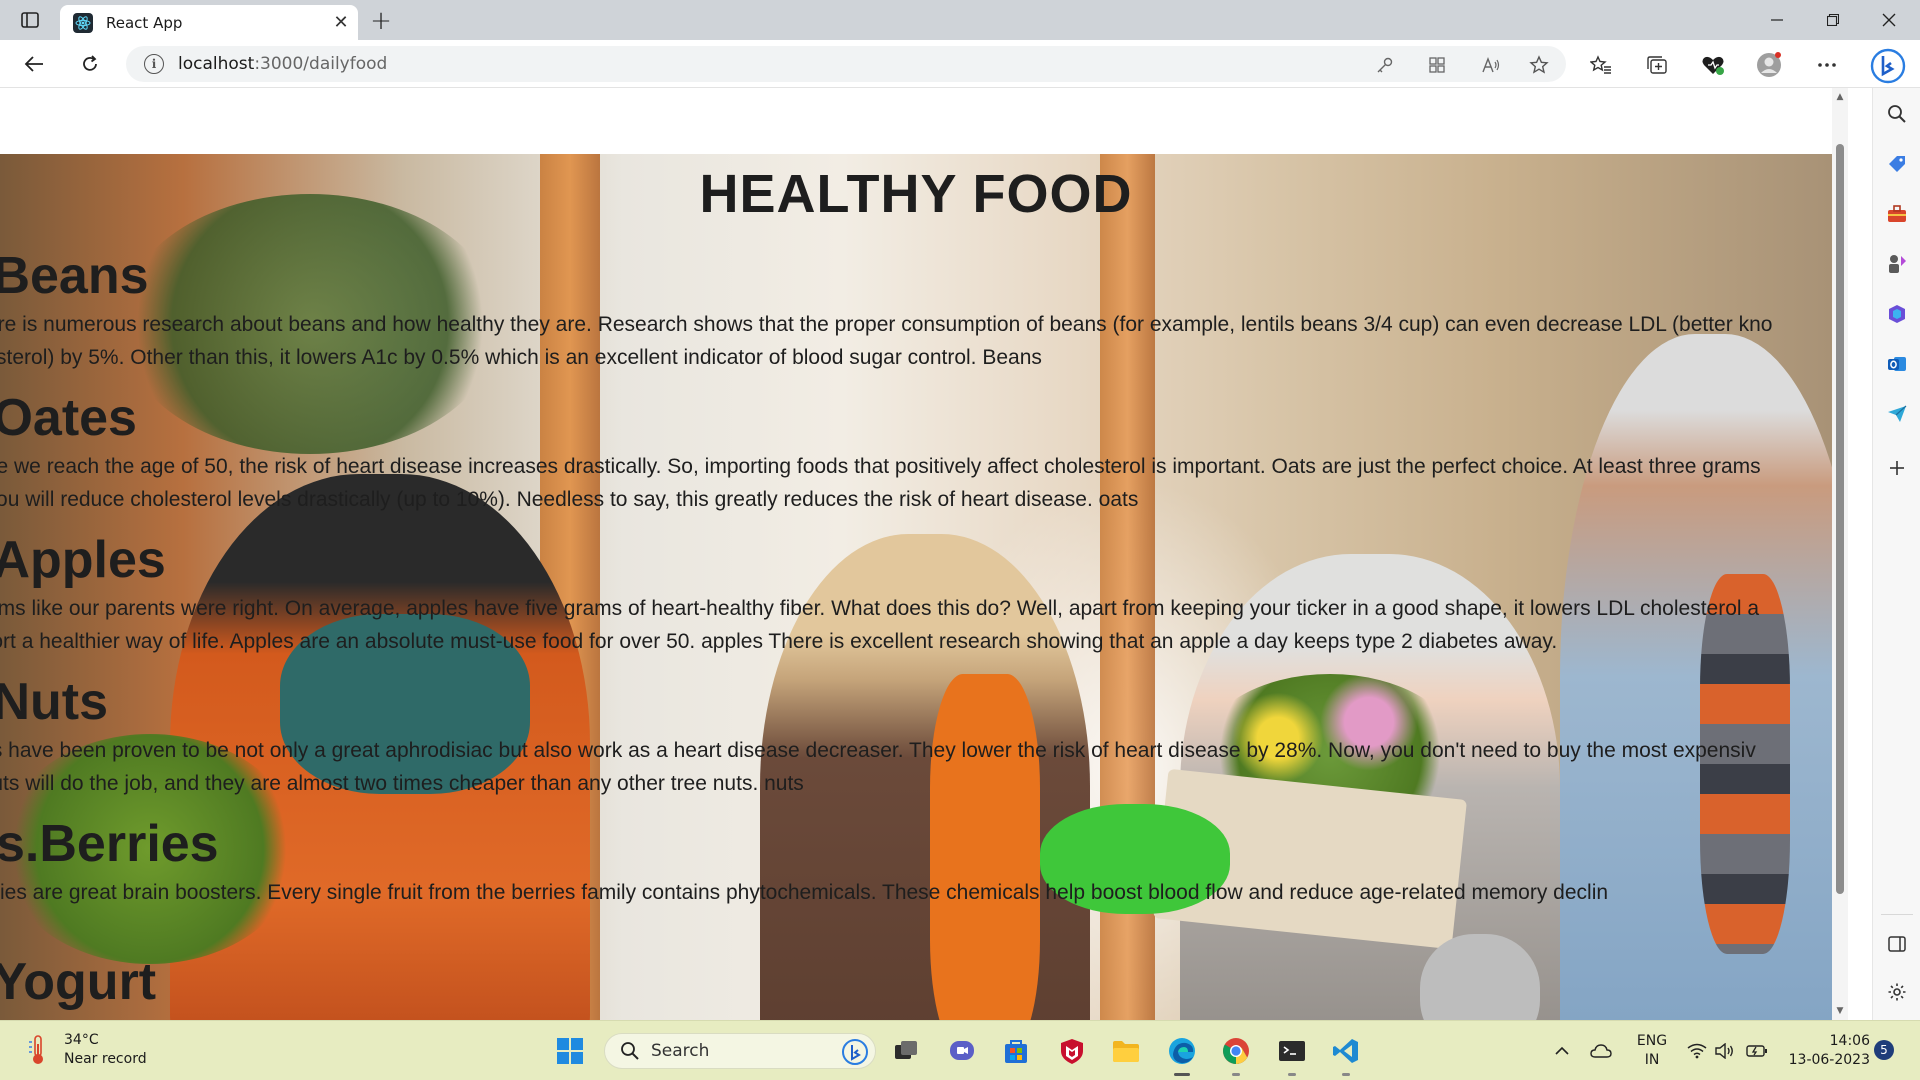 This screenshot has width=1920, height=1080. Describe the element at coordinates (1897, 164) in the screenshot. I see `shopping-tag-icon` at that location.